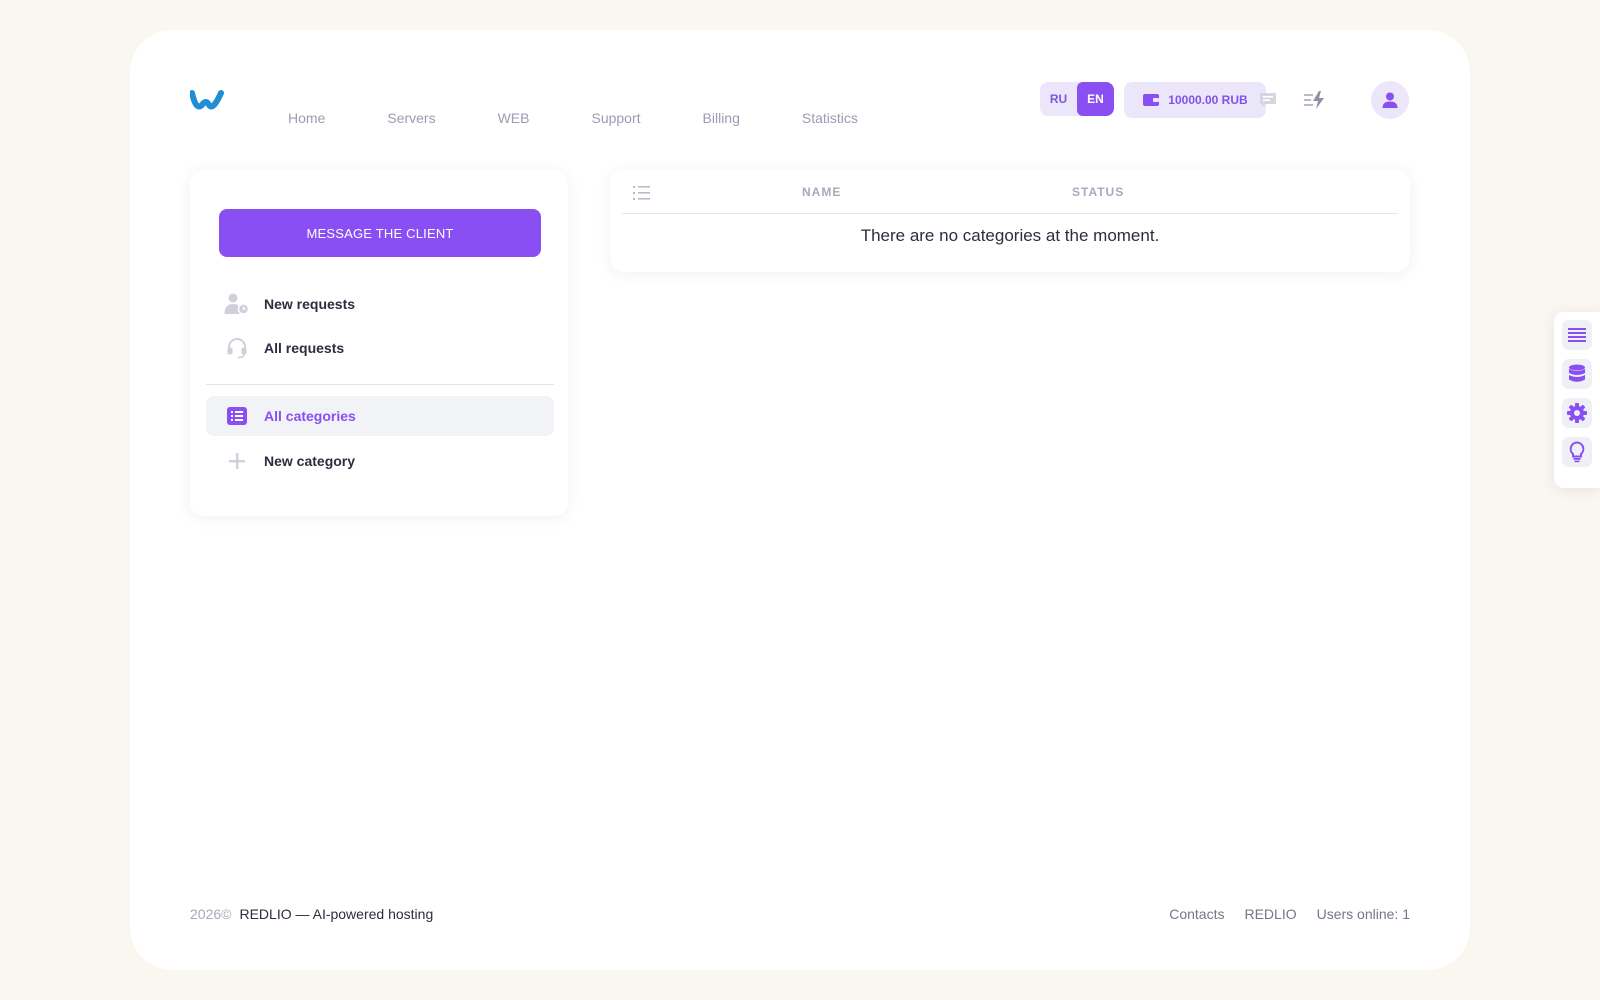  What do you see at coordinates (1270, 914) in the screenshot?
I see `footer-link-redlio: REDLIO` at bounding box center [1270, 914].